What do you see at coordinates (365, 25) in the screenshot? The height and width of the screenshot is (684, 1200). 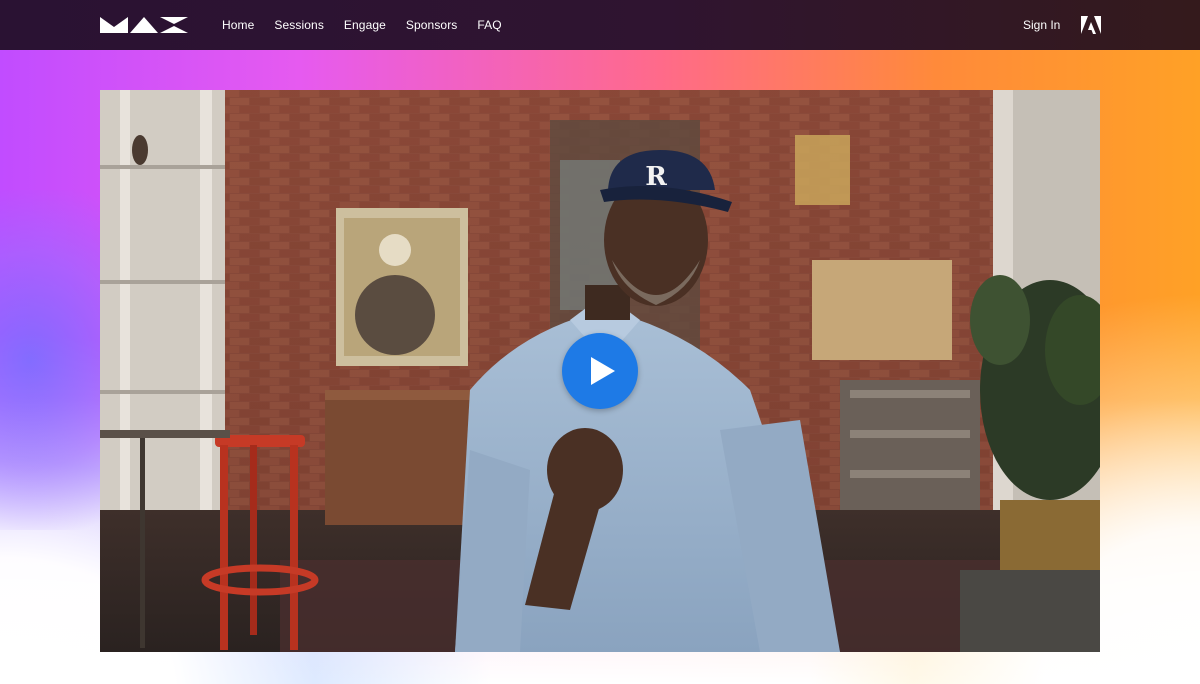 I see `nav-engage: Engage` at bounding box center [365, 25].